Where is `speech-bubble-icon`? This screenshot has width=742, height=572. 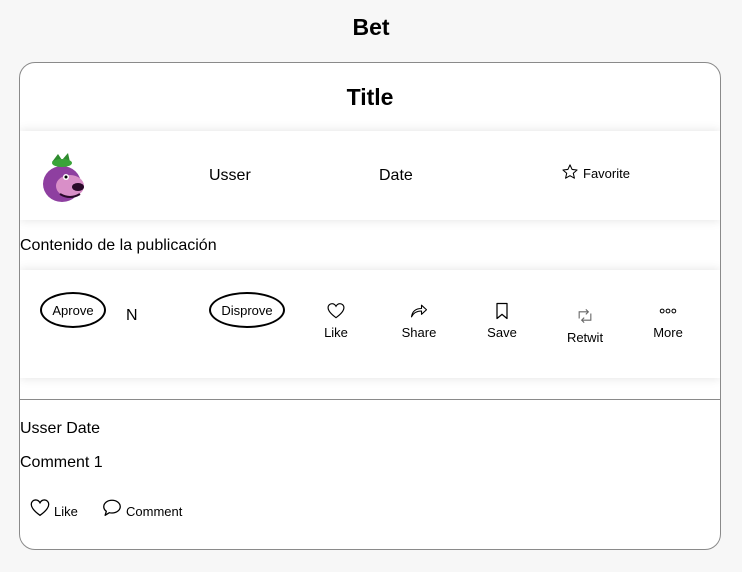 speech-bubble-icon is located at coordinates (112, 507).